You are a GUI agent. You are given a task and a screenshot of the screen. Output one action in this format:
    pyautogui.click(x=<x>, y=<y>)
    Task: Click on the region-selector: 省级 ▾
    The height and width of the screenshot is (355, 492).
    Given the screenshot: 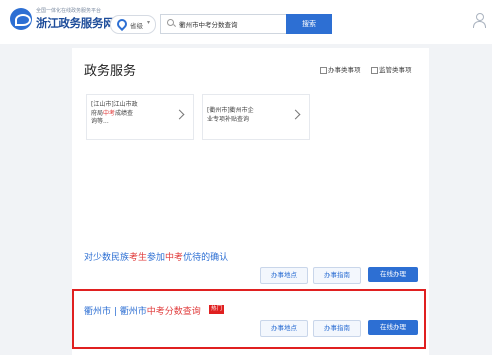 What is the action you would take?
    pyautogui.click(x=133, y=24)
    